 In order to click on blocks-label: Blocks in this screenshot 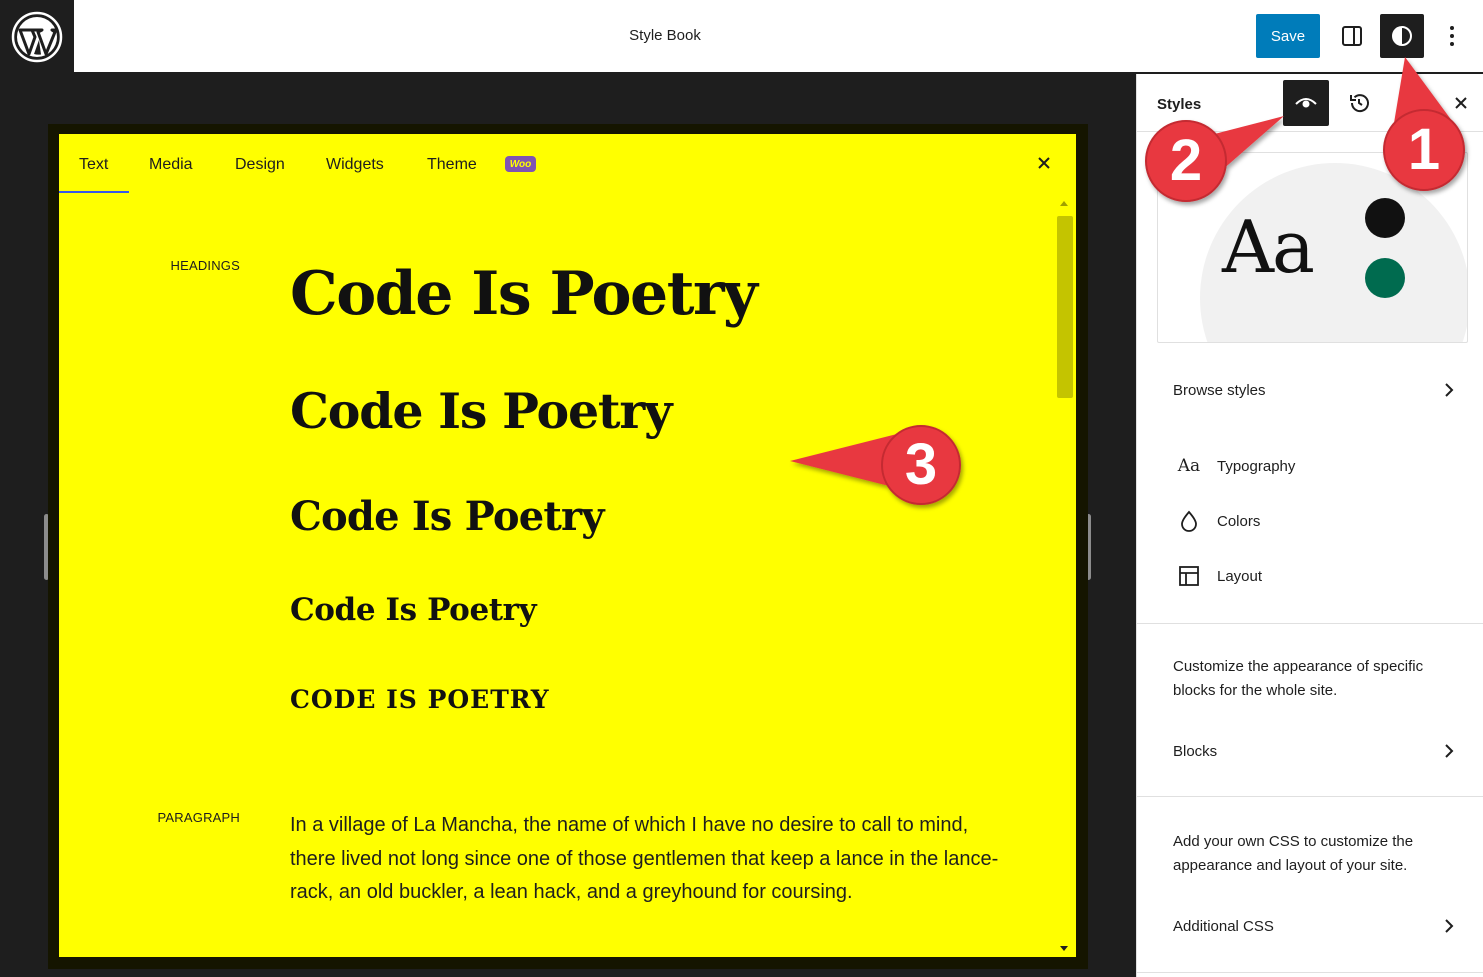, I will do `click(1195, 751)`.